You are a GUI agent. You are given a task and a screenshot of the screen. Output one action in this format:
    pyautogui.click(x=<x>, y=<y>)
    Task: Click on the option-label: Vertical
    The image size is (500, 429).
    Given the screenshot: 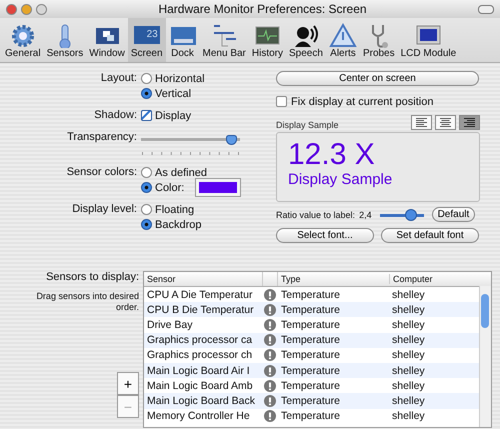 What is the action you would take?
    pyautogui.click(x=173, y=94)
    